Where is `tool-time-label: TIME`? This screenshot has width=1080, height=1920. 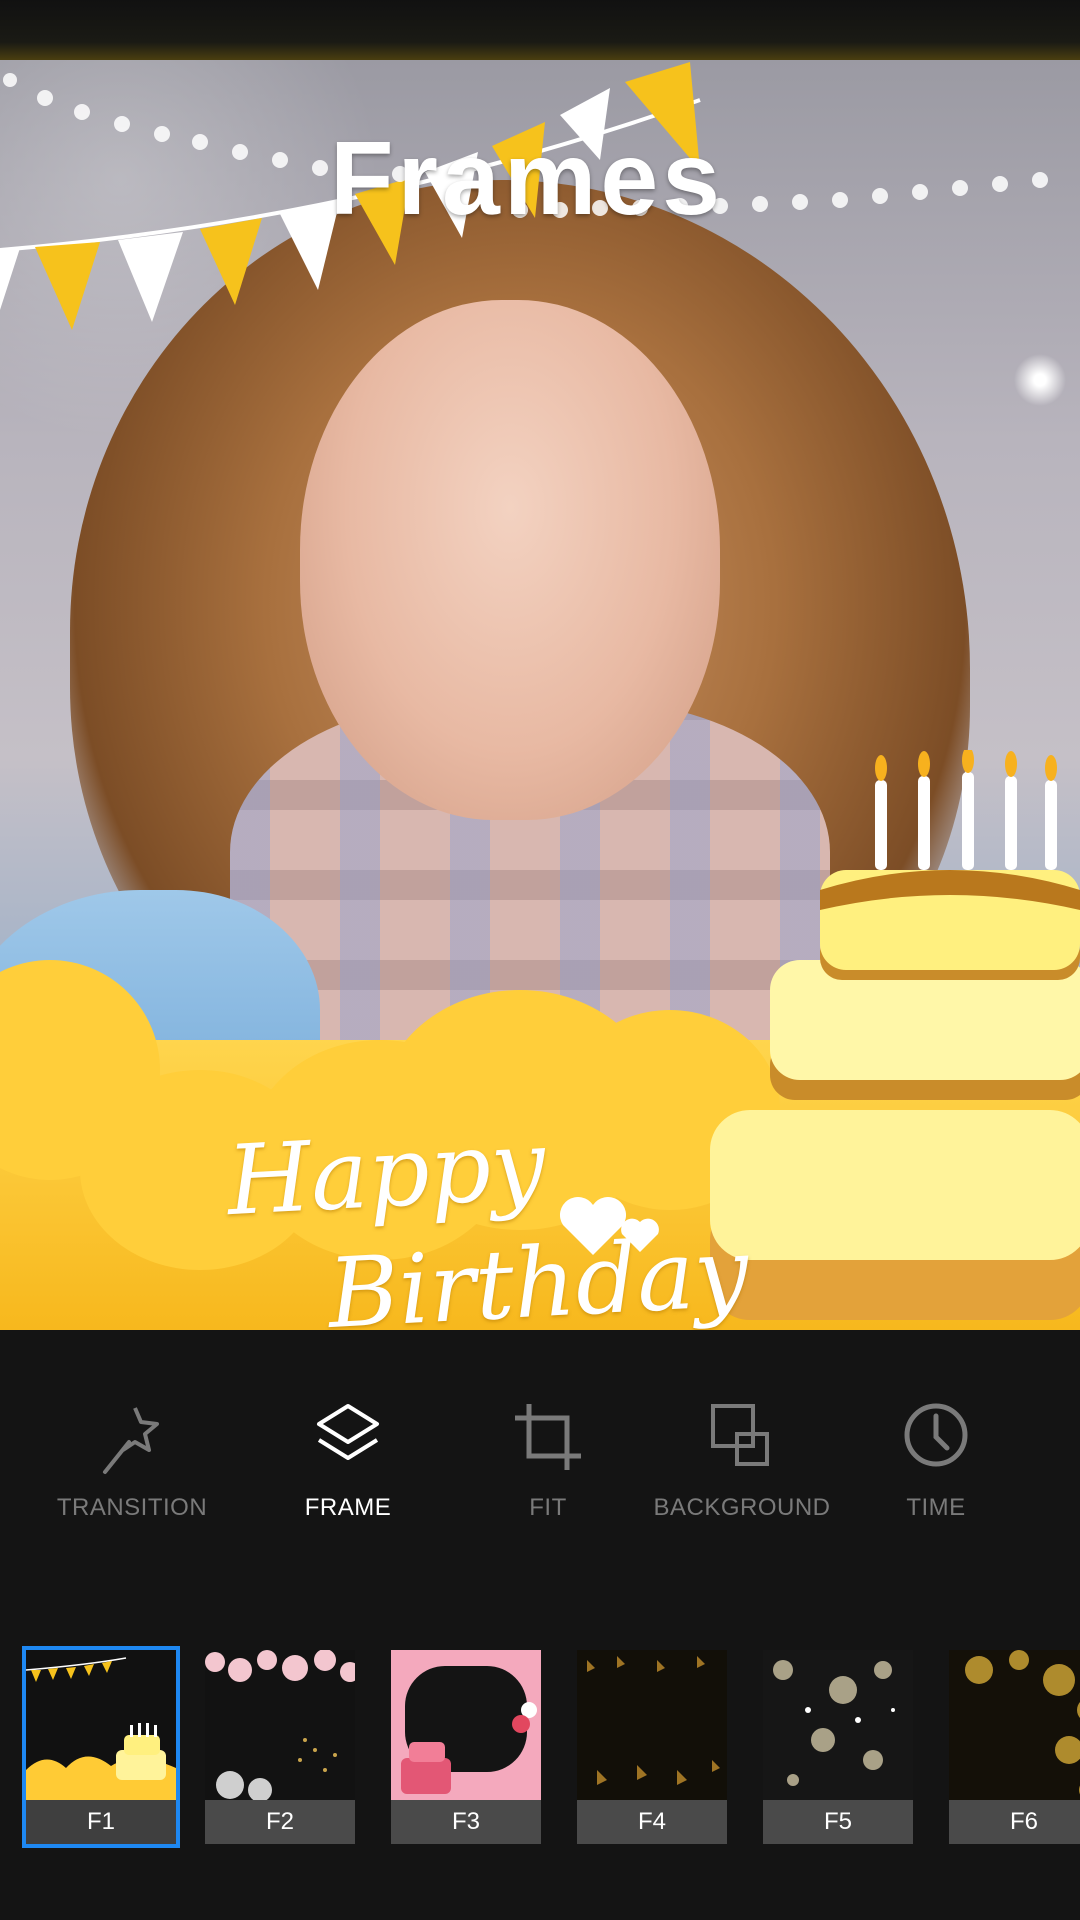
tool-time-label: TIME is located at coordinates (936, 1507).